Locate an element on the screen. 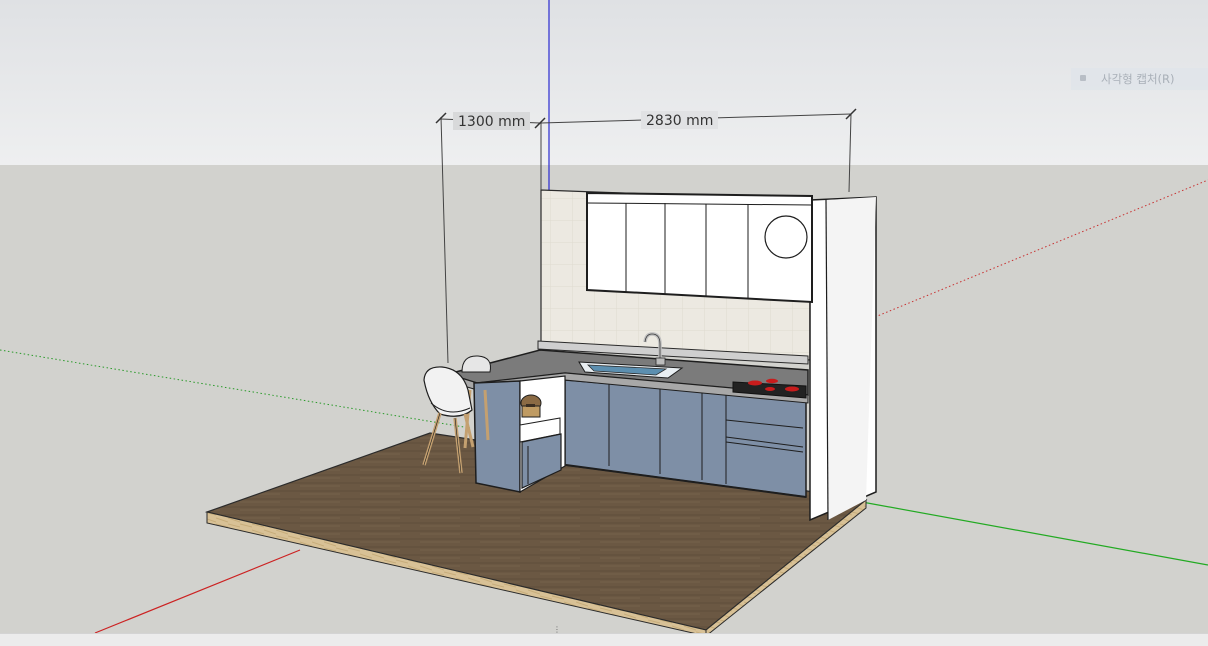 The height and width of the screenshot is (646, 1208). right-wall-column is located at coordinates (843, 359).